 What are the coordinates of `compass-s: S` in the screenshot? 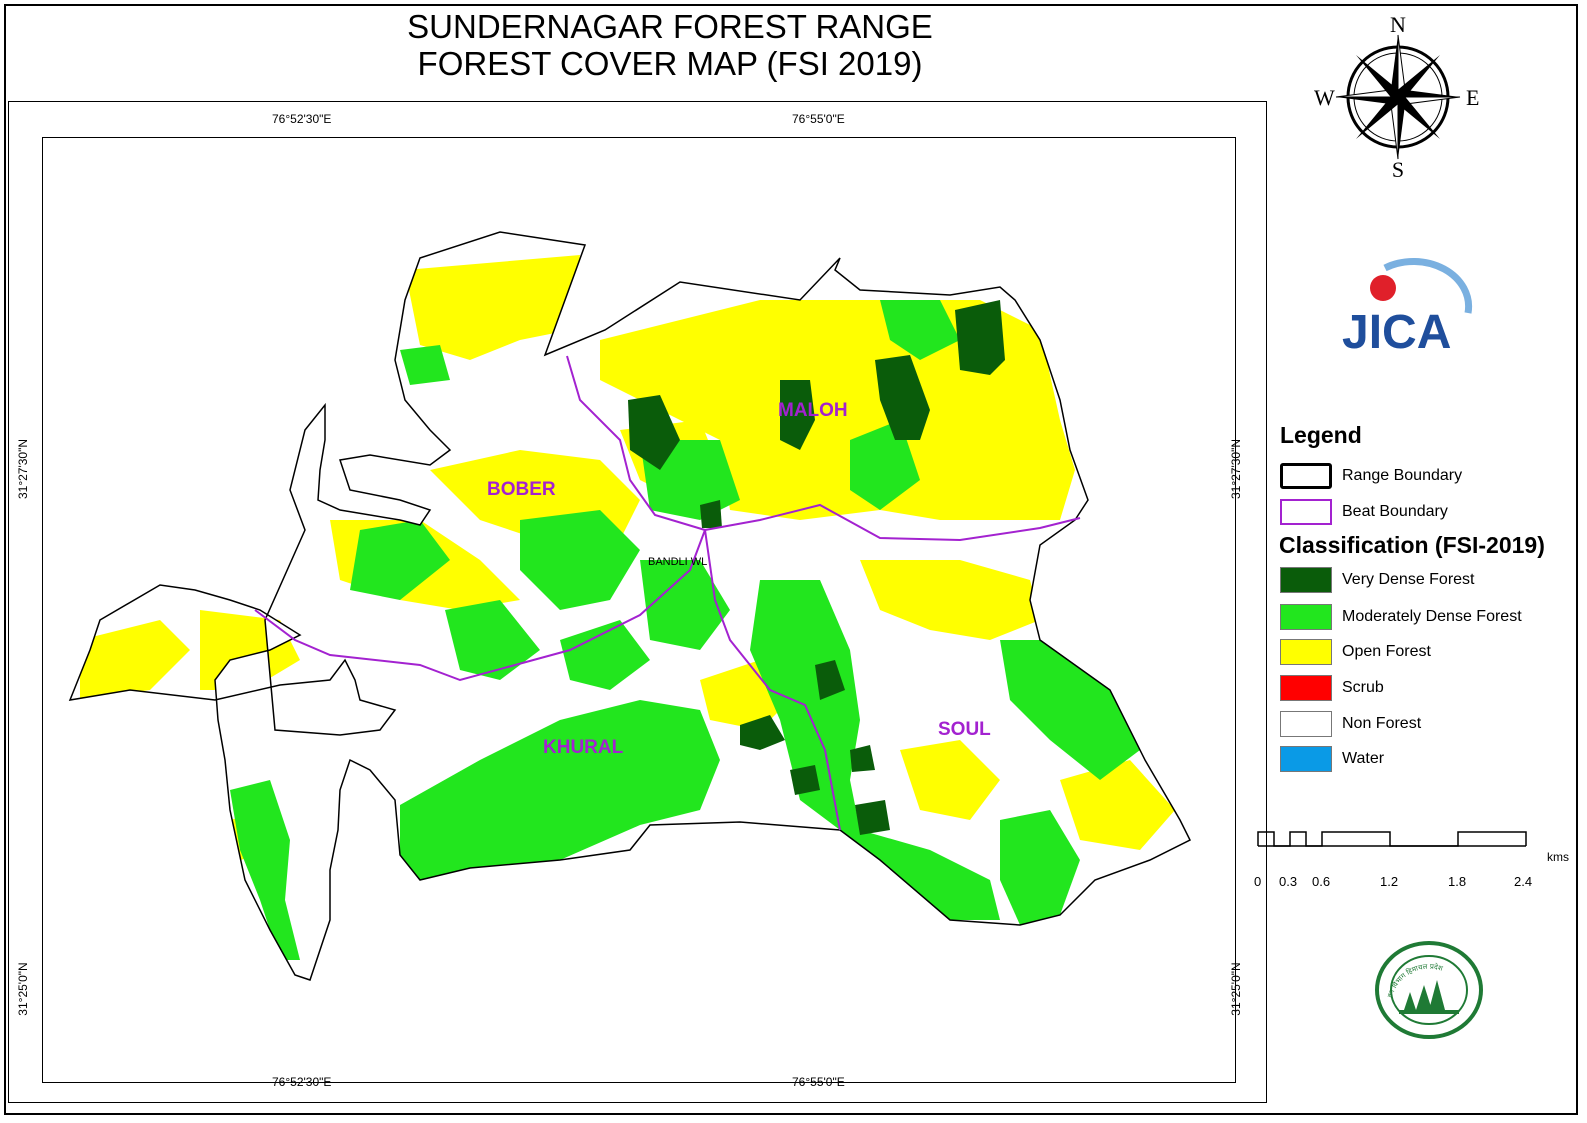 It's located at (1398, 169).